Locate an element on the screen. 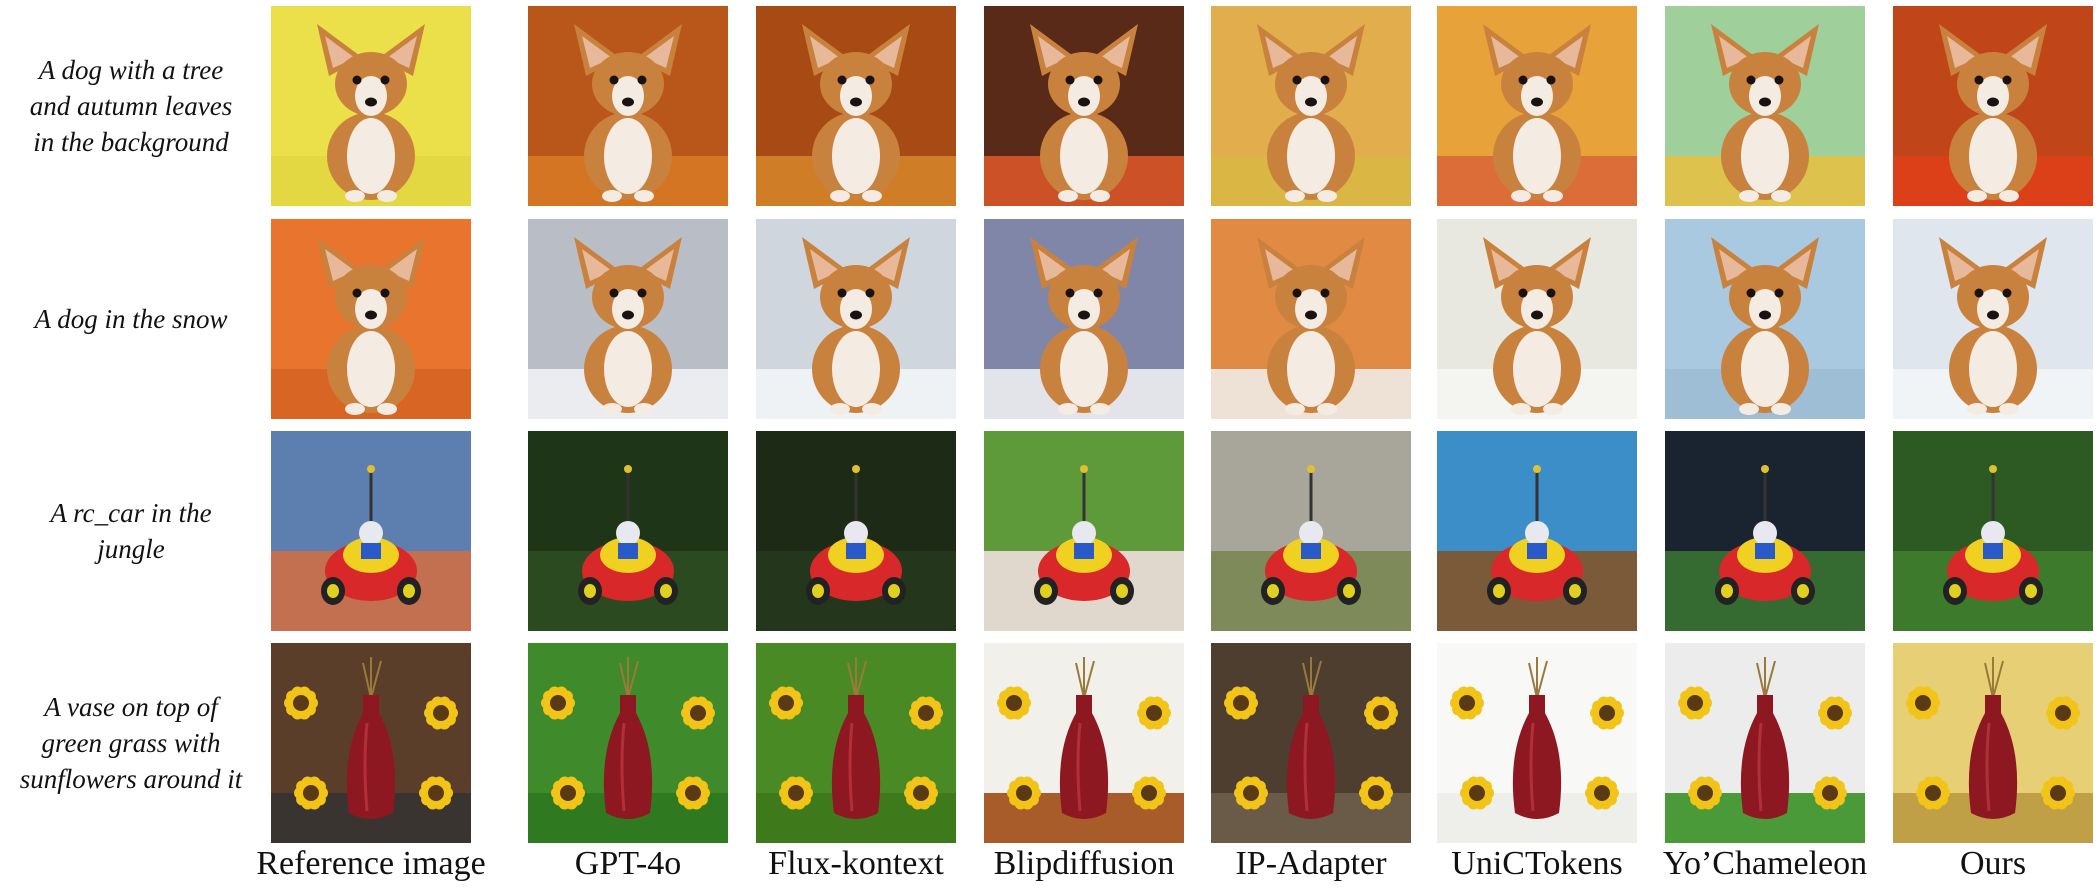 The width and height of the screenshot is (2099, 896). column-label-8: Ours is located at coordinates (1993, 863).